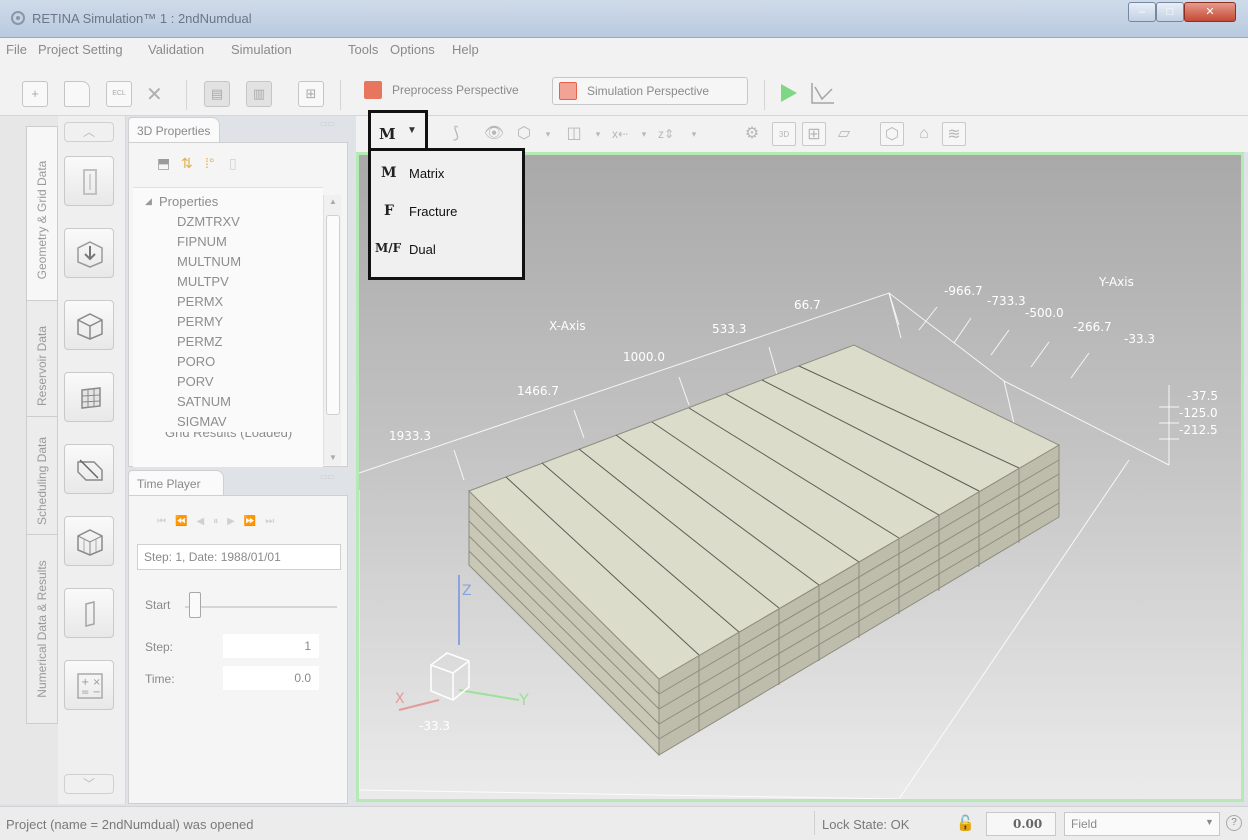 The height and width of the screenshot is (840, 1248). What do you see at coordinates (35, 94) in the screenshot?
I see `new-project-icon: +` at bounding box center [35, 94].